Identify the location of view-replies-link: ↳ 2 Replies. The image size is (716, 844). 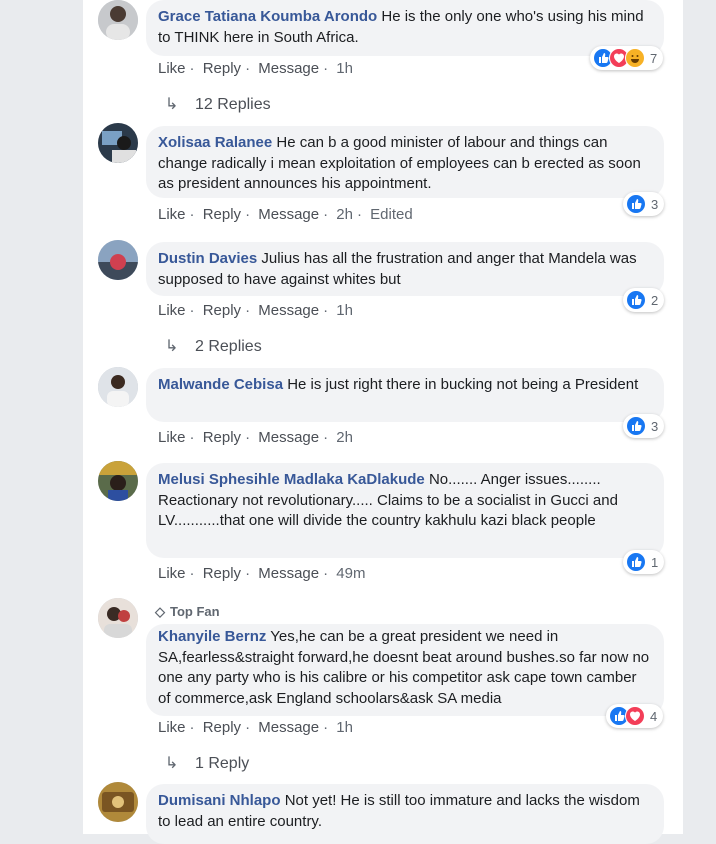
(213, 346).